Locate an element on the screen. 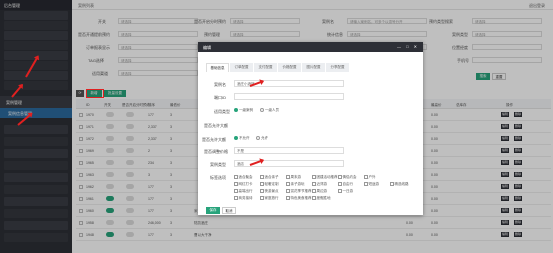  type-label: 适用类型 is located at coordinates (222, 111).